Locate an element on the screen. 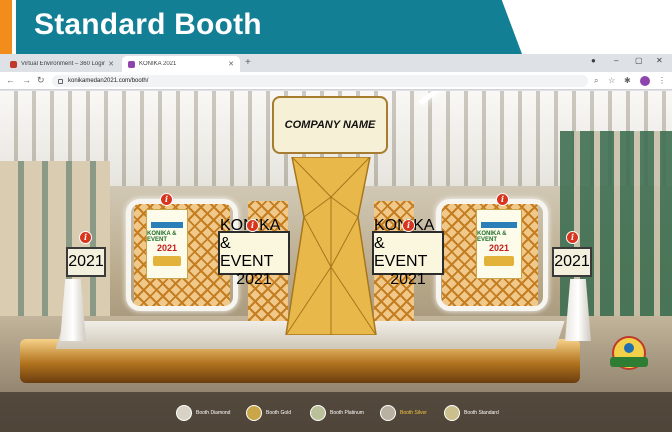 The width and height of the screenshot is (672, 432). kiosk-screen-left: 2021 is located at coordinates (86, 262).